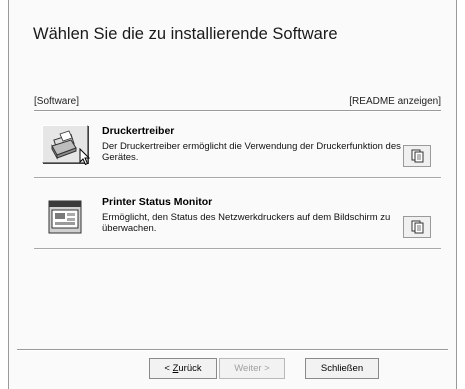 The height and width of the screenshot is (389, 465). What do you see at coordinates (232, 350) in the screenshot?
I see `footer-divider` at bounding box center [232, 350].